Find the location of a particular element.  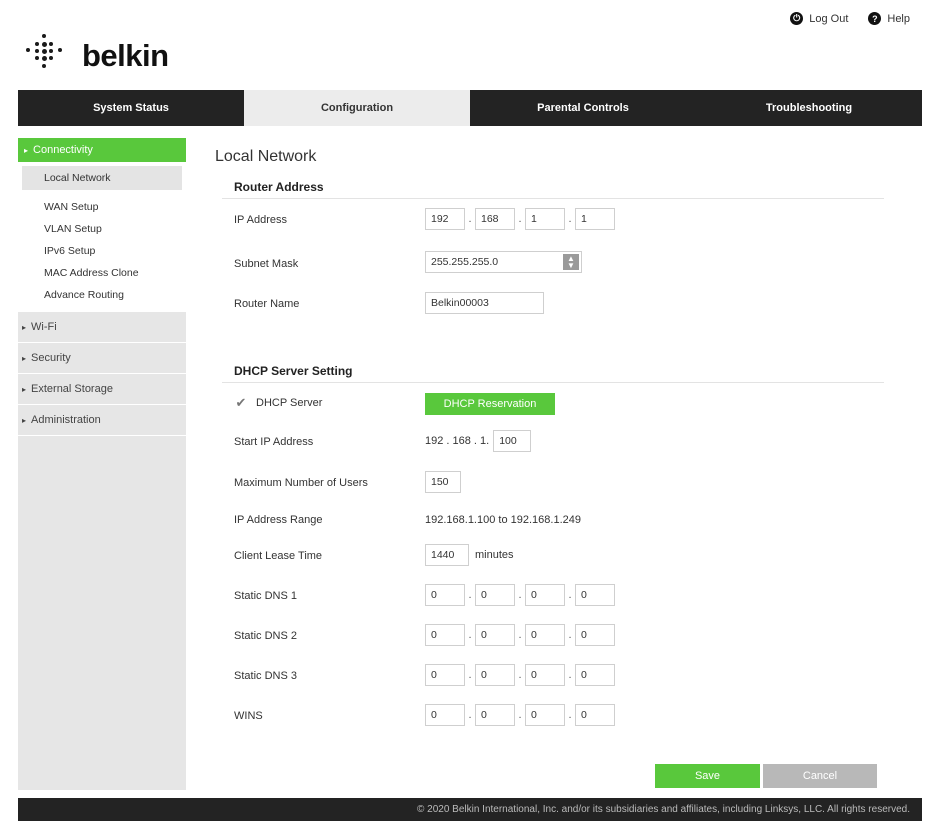

ip-address-fields: 192 . 168 . 1 . 1 is located at coordinates (520, 219).